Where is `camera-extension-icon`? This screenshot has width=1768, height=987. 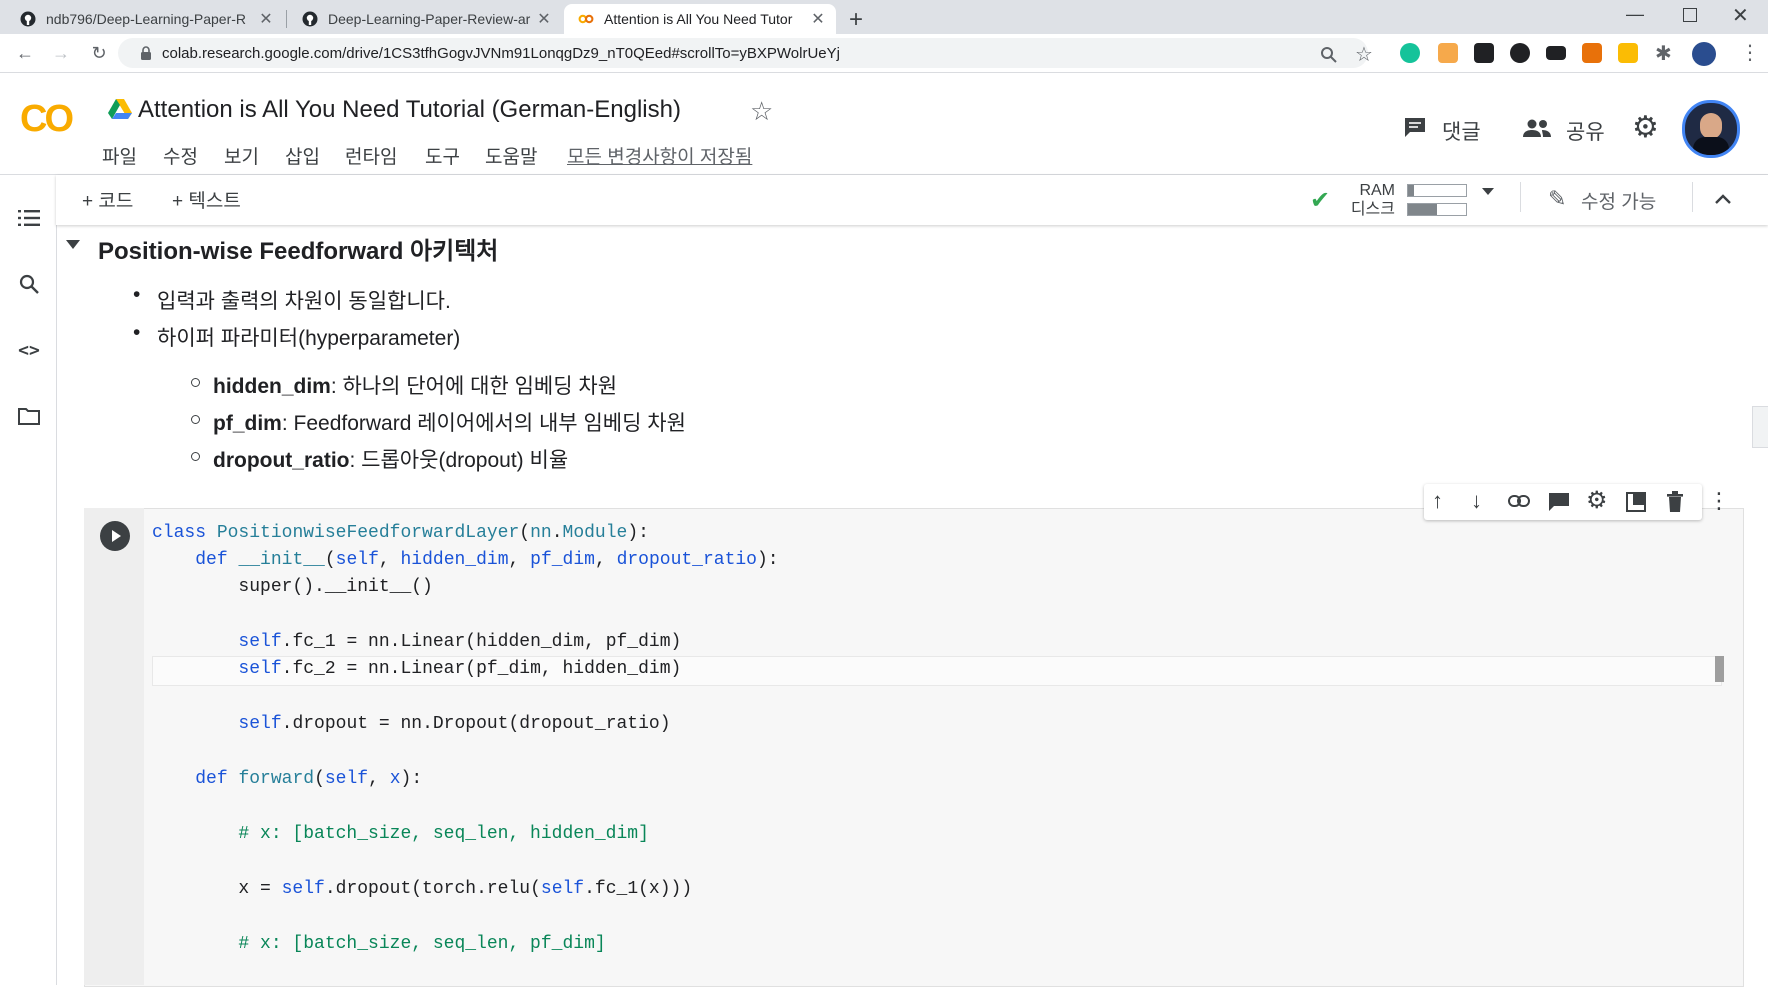
camera-extension-icon is located at coordinates (1556, 53).